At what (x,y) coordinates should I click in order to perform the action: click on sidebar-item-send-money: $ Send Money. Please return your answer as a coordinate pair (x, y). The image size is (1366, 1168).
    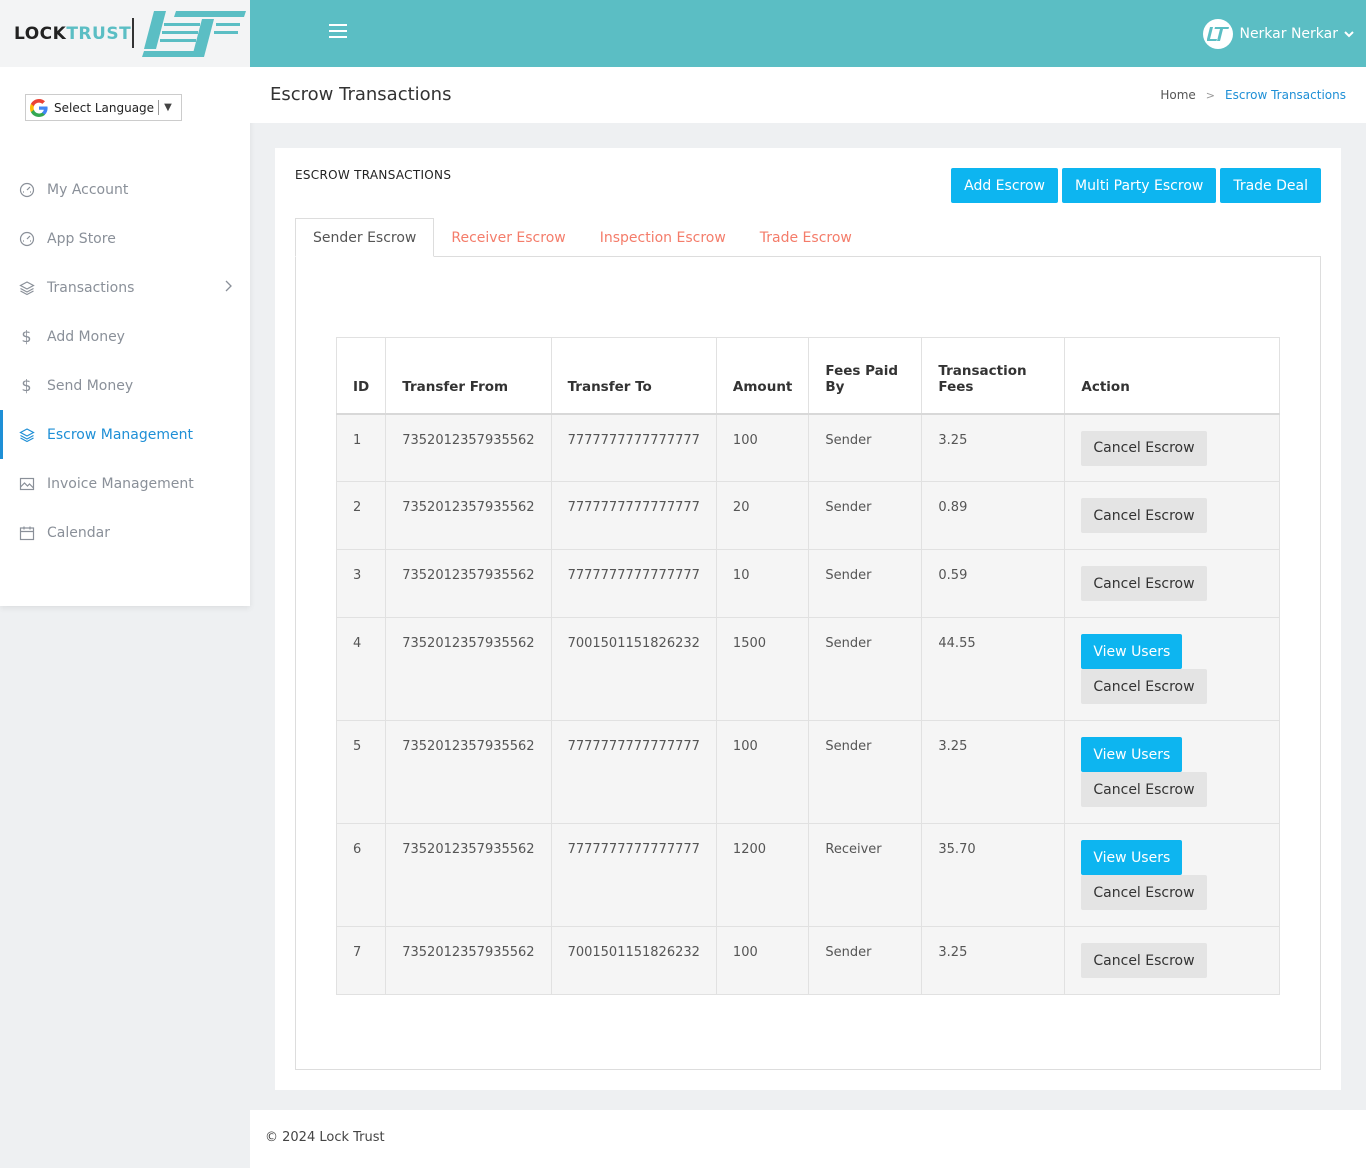
    Looking at the image, I should click on (125, 385).